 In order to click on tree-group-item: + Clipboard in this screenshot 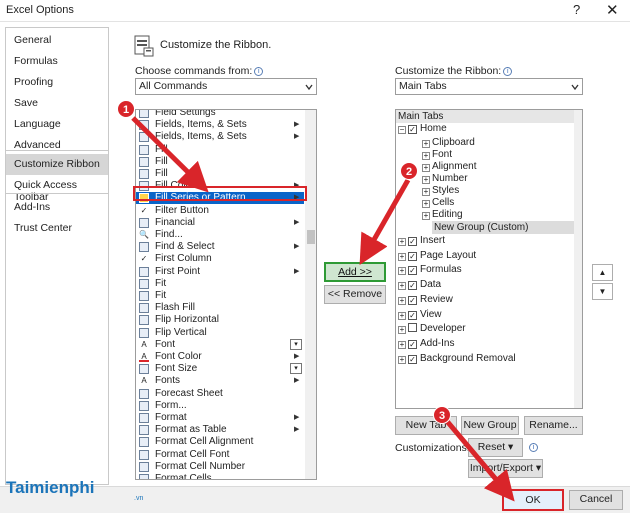, I will do `click(448, 143)`.